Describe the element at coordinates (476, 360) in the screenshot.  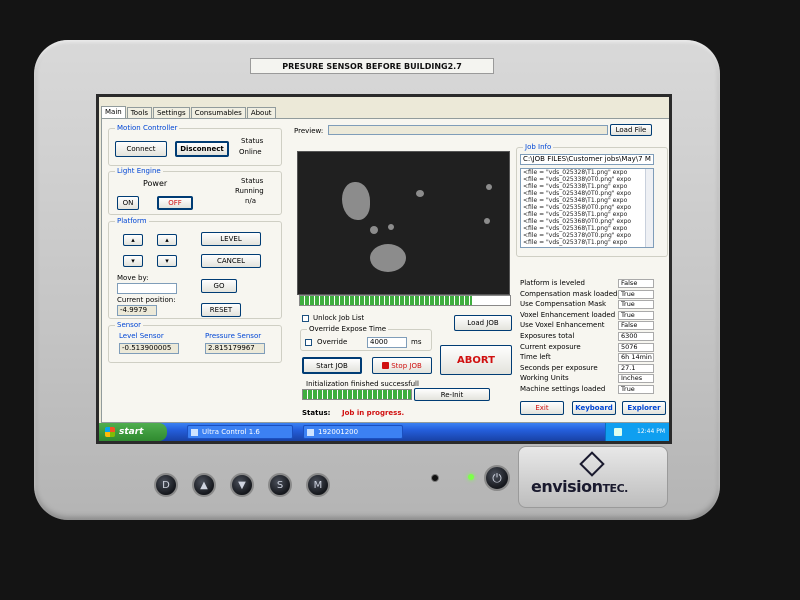
I see `abort-button: ABORT` at that location.